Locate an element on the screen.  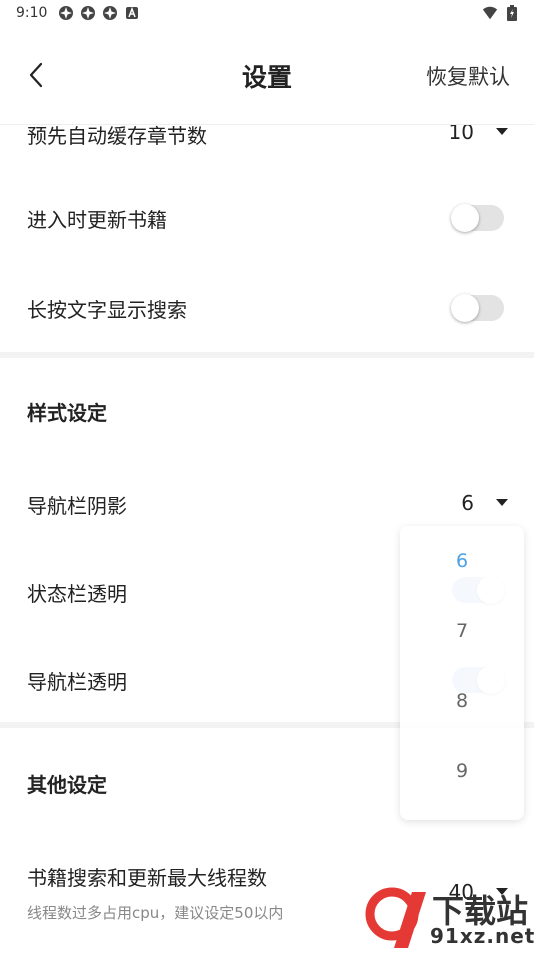
long-press-search-toggle is located at coordinates (477, 308).